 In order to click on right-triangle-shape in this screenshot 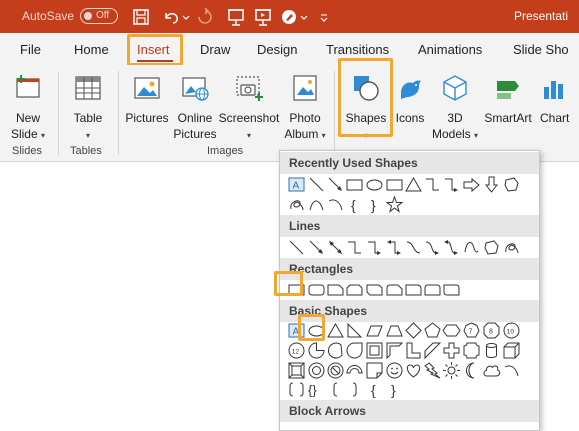, I will do `click(354, 330)`.